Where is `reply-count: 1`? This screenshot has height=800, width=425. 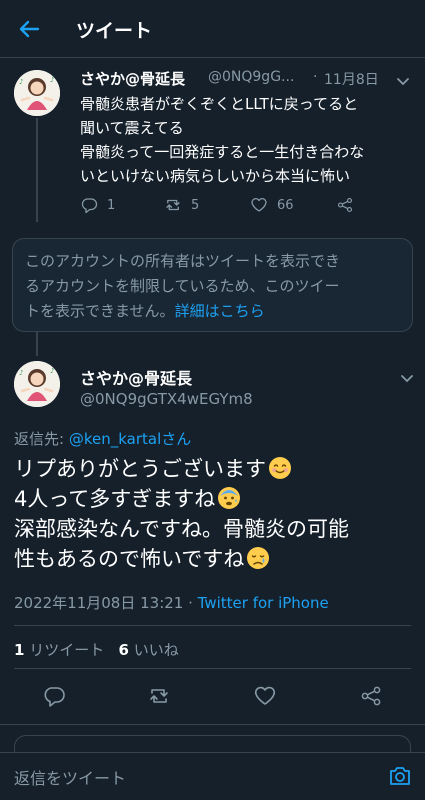 reply-count: 1 is located at coordinates (111, 205).